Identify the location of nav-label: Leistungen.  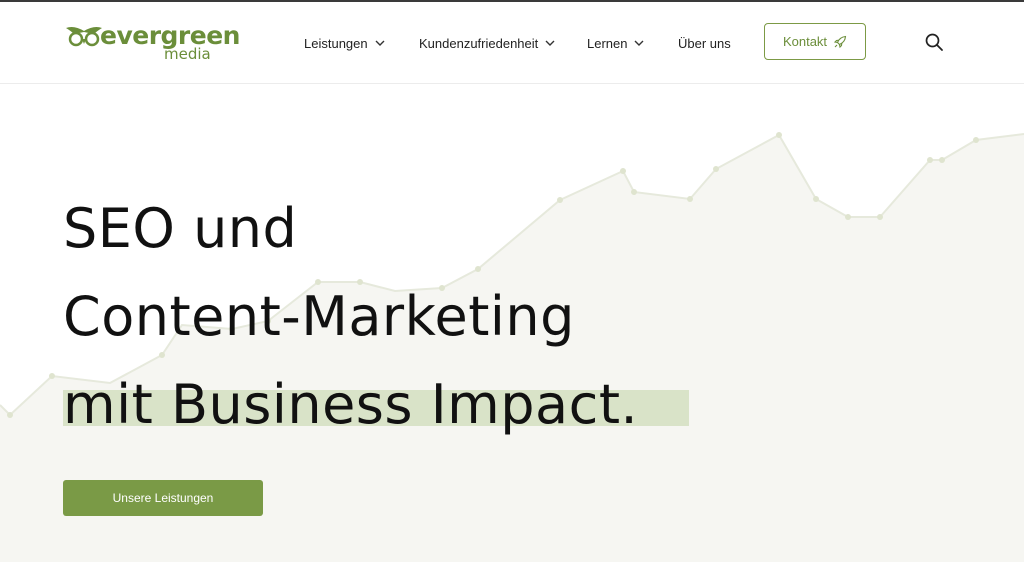
(336, 43).